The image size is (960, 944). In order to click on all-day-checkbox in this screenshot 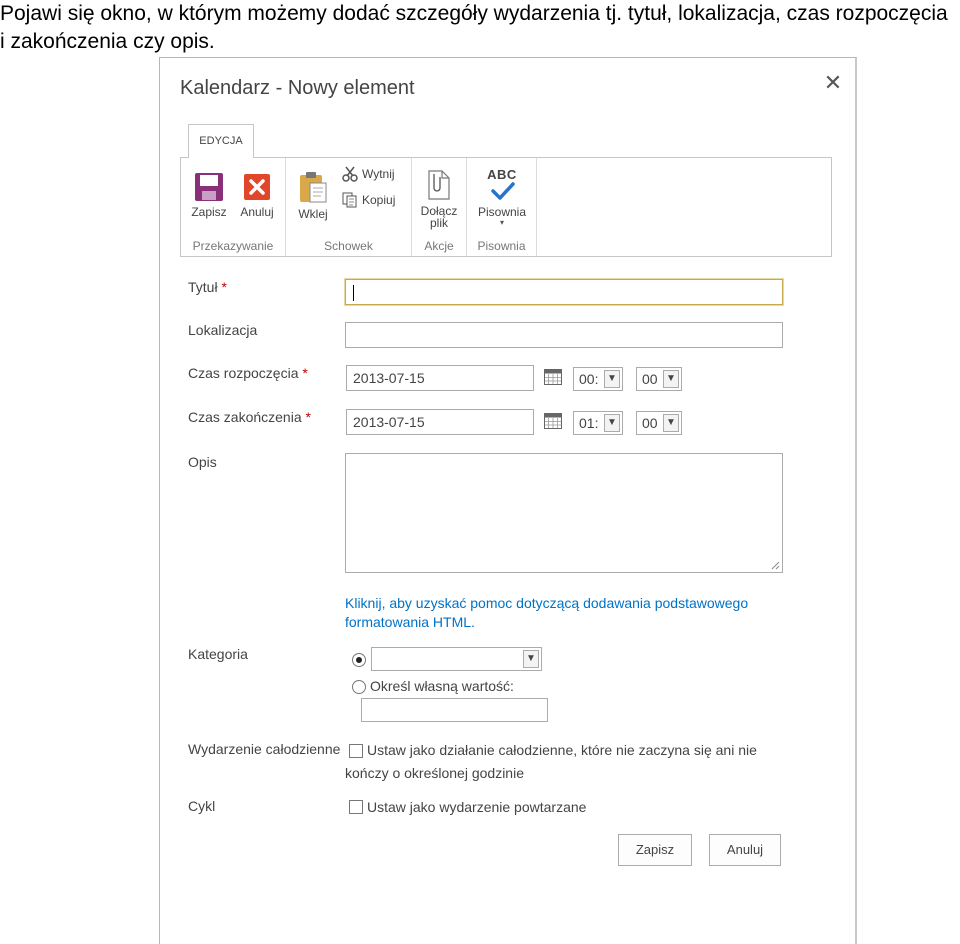, I will do `click(356, 751)`.